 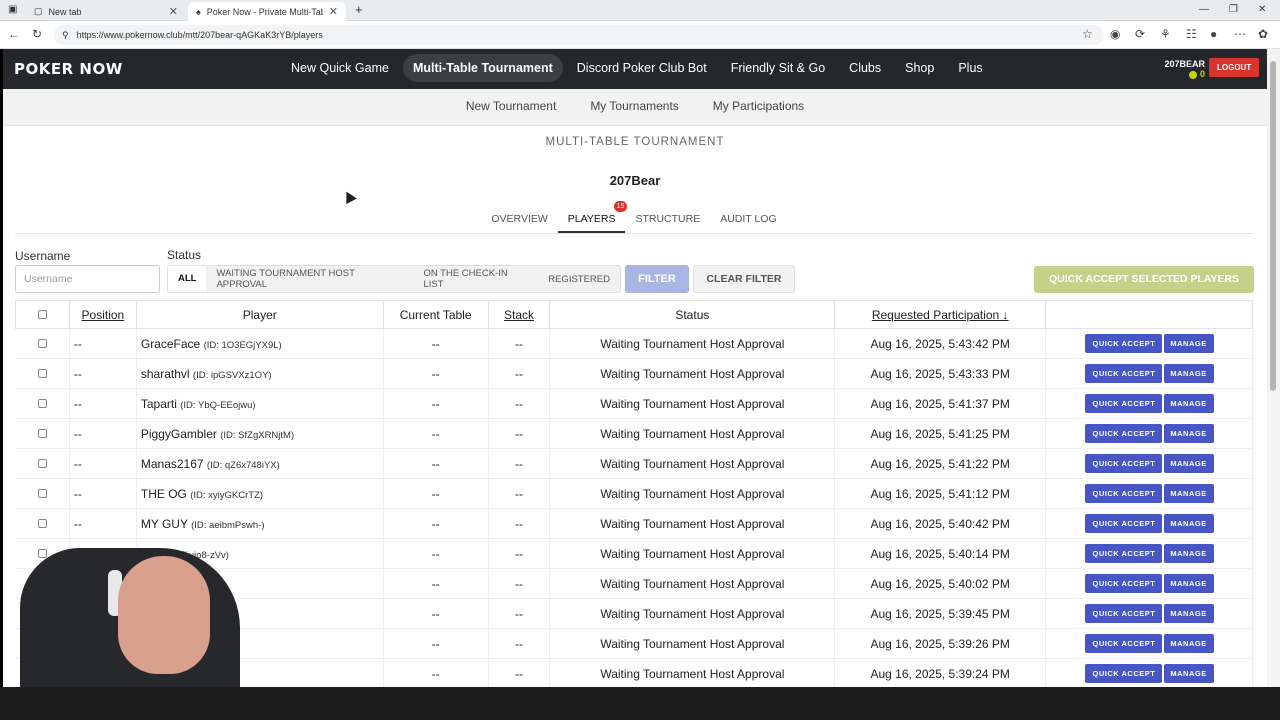 I want to click on extension-icon: ◉, so click(x=1115, y=34).